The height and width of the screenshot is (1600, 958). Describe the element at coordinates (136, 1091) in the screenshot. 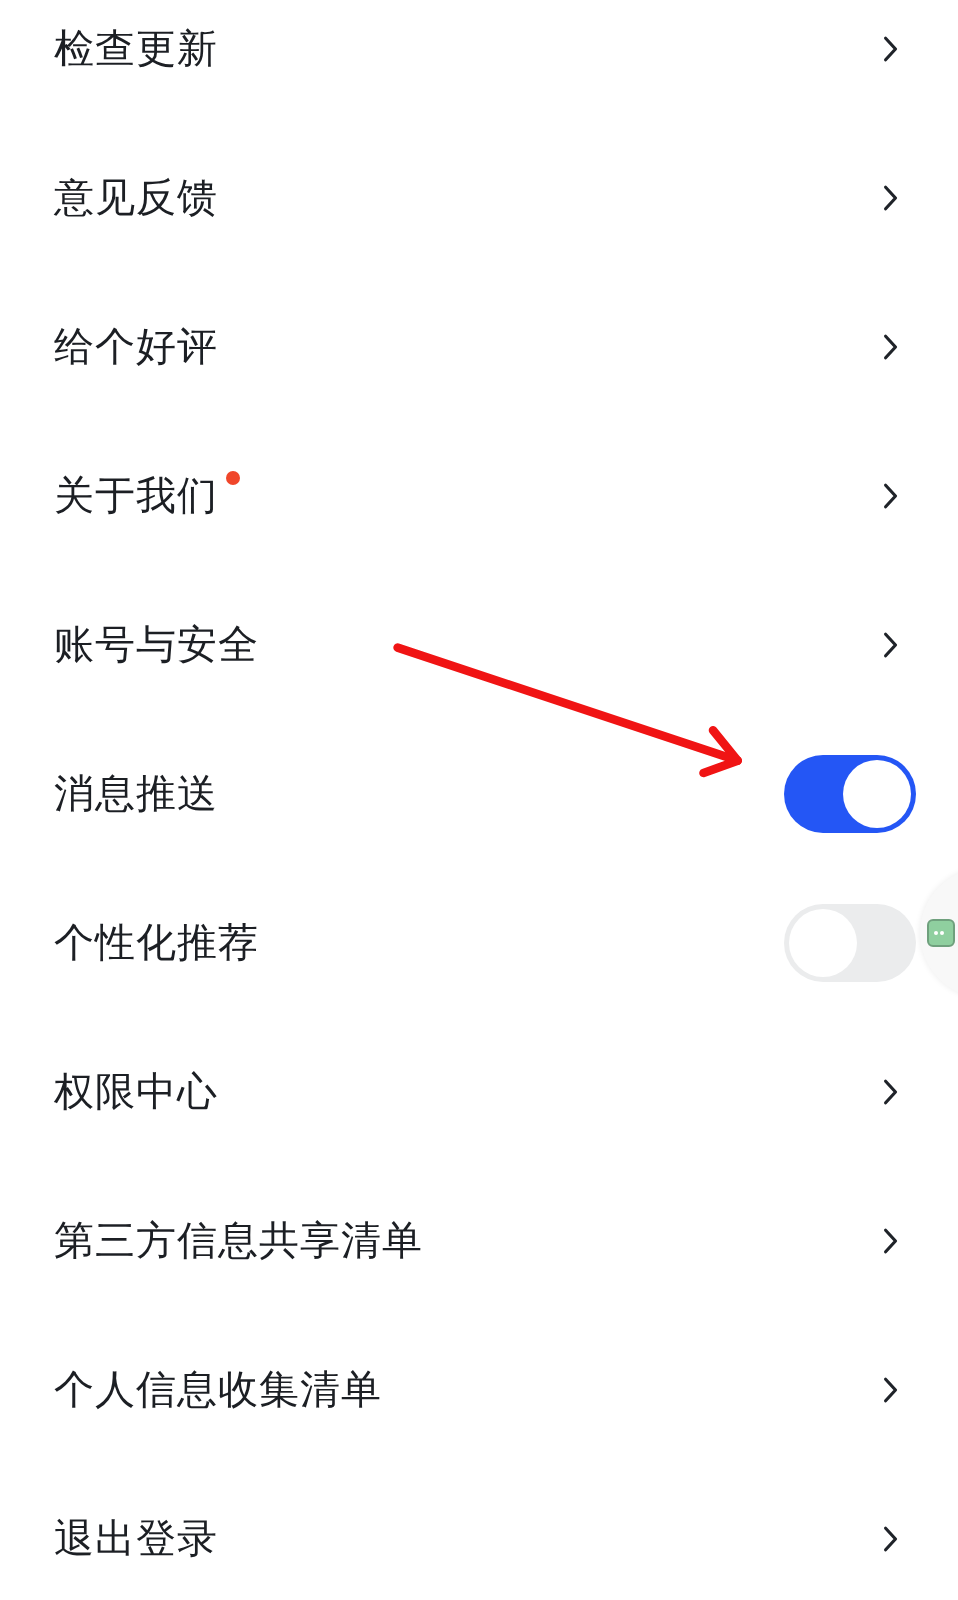

I see `setting-label: 权限中心` at that location.